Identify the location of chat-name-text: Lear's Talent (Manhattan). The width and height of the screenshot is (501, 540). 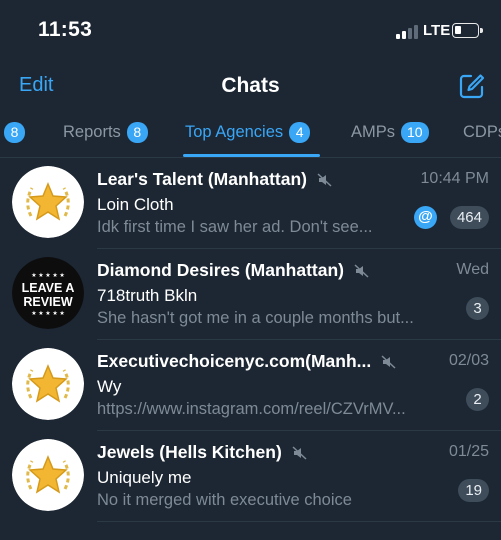
(202, 179).